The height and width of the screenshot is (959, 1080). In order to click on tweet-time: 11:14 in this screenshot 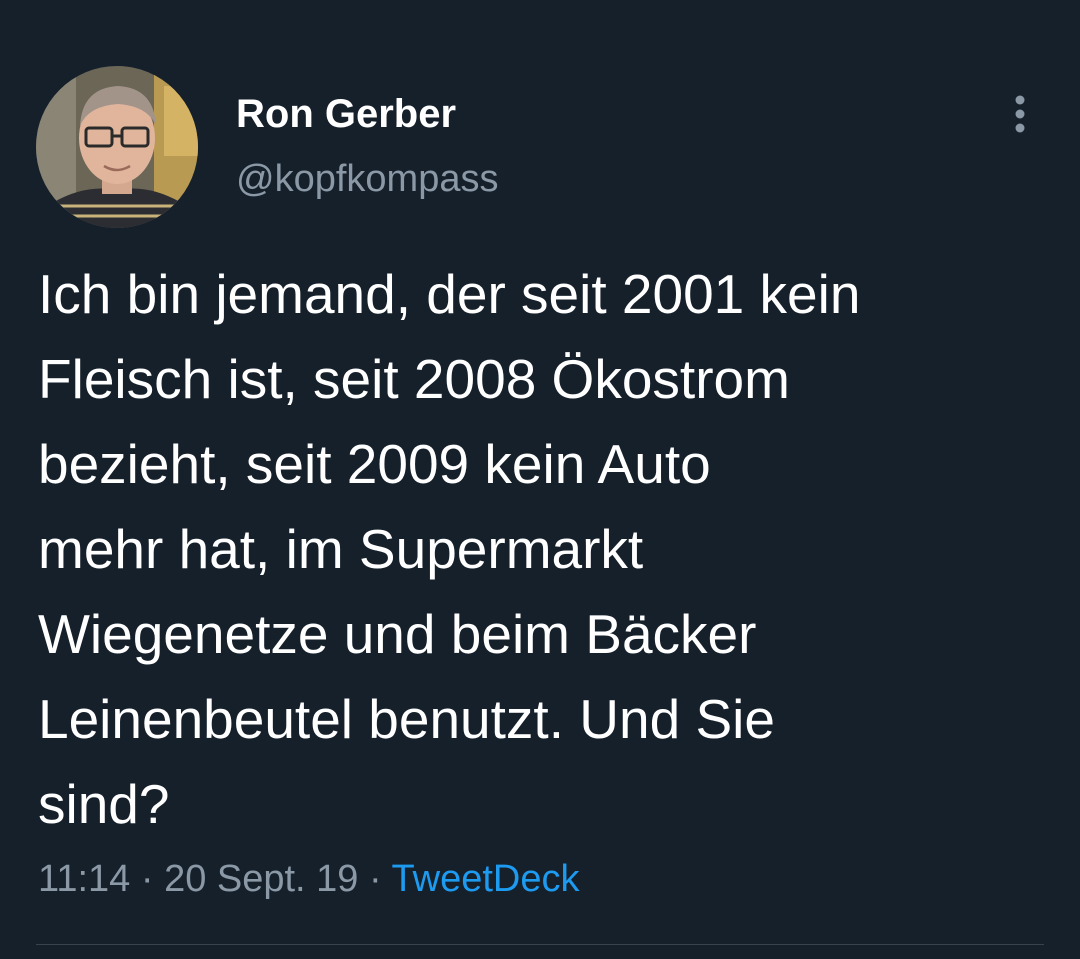, I will do `click(84, 879)`.